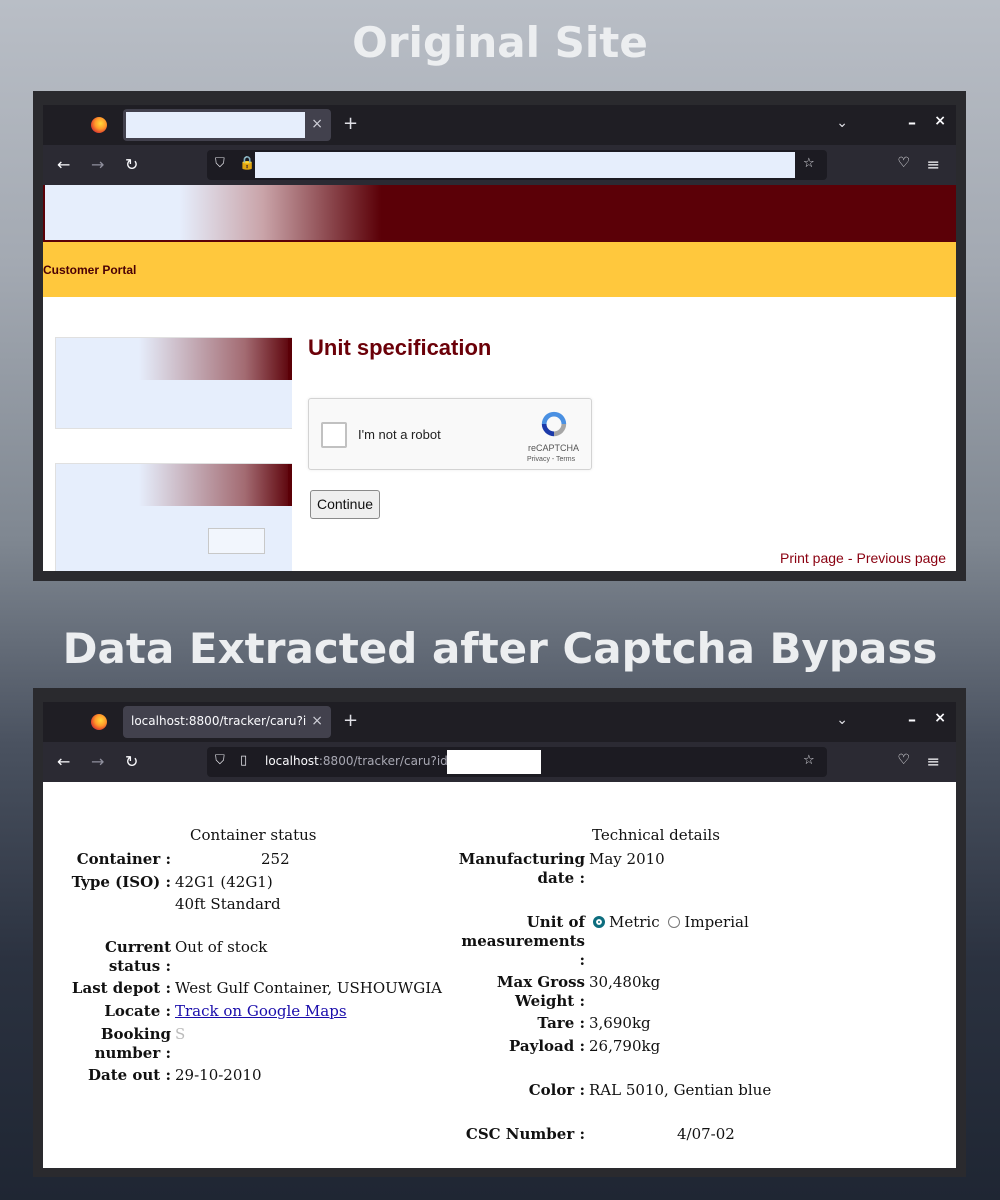 This screenshot has width=1000, height=1200. I want to click on sidebar-card-body, so click(174, 538).